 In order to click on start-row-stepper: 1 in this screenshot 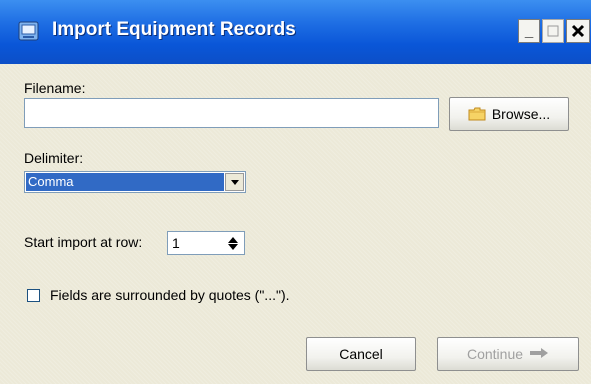, I will do `click(206, 243)`.